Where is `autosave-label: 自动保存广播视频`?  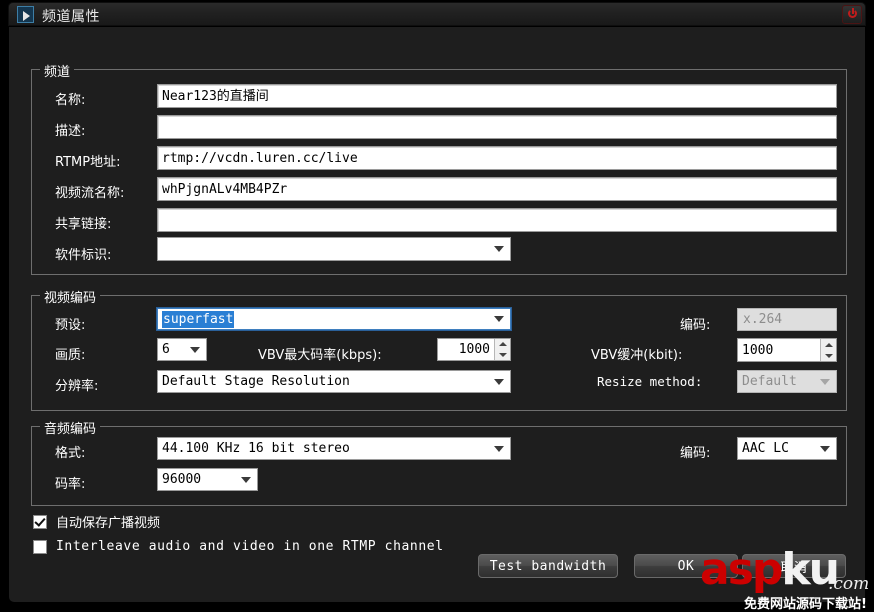
autosave-label: 自动保存广播视频 is located at coordinates (108, 523).